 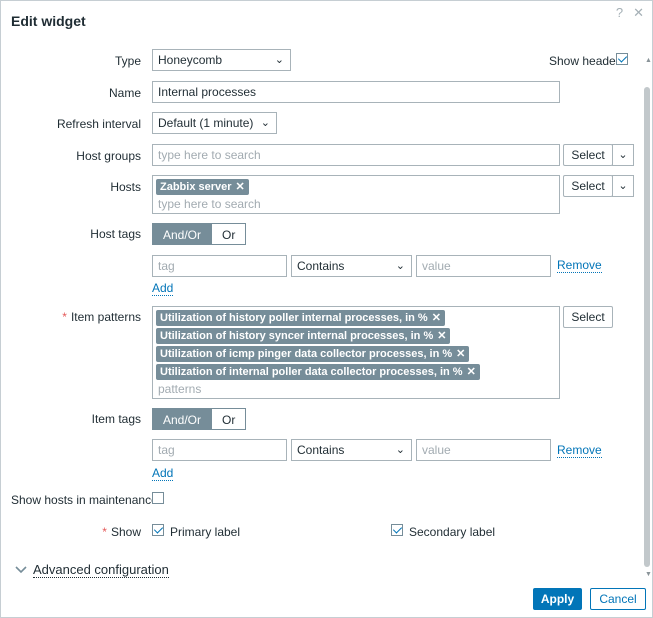 I want to click on item-tag-operator-value: Contains, so click(x=321, y=450).